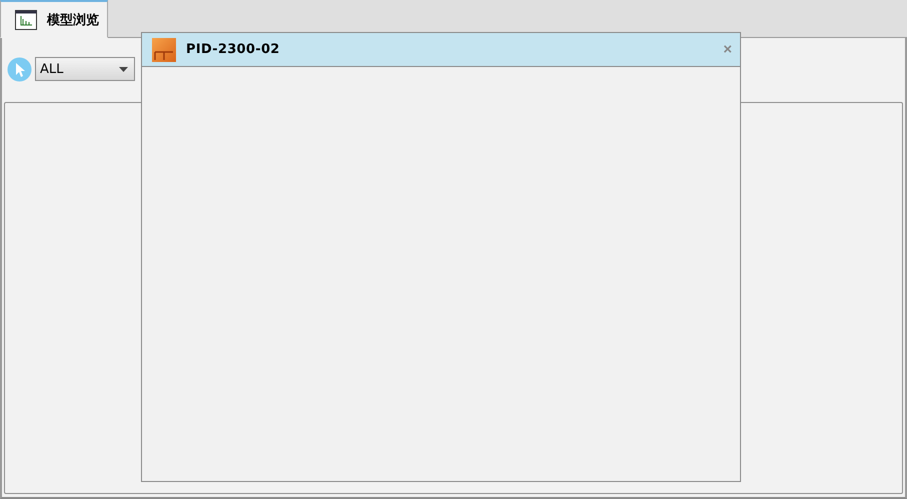  I want to click on cursor-icon, so click(19, 69).